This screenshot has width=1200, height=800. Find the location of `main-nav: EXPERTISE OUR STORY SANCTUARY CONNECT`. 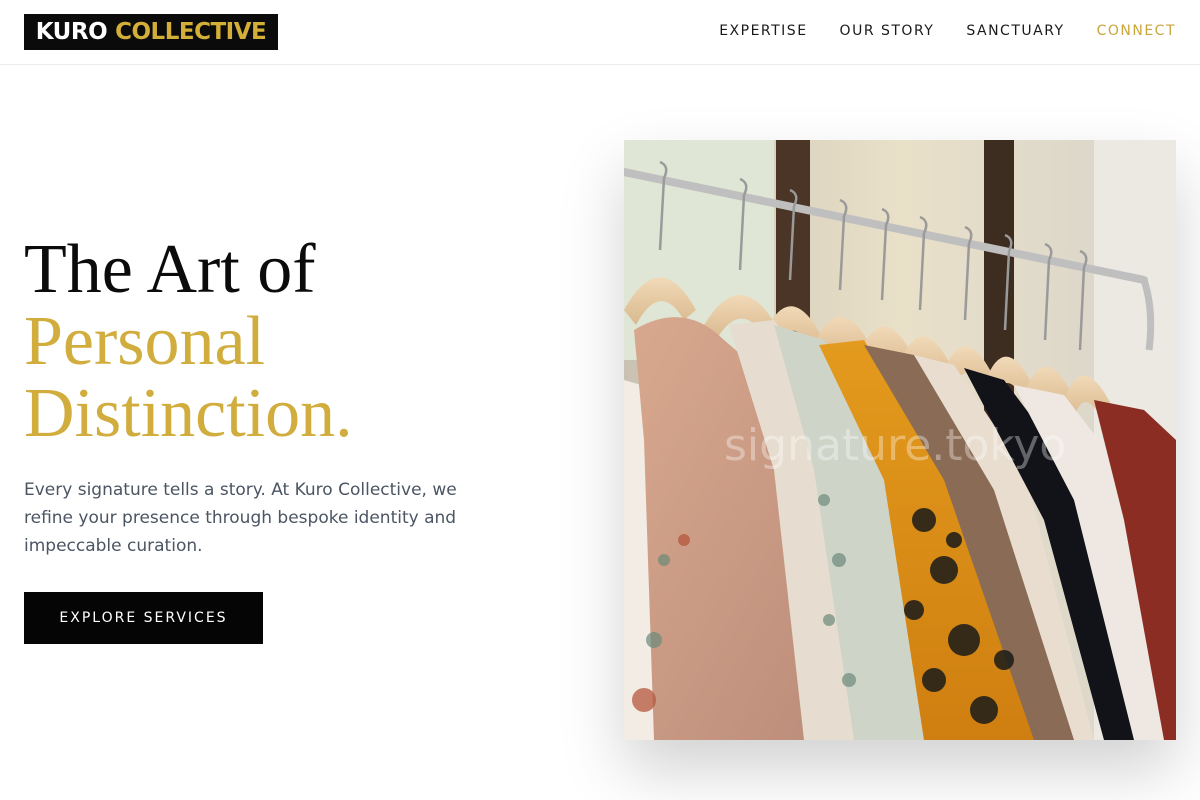

main-nav: EXPERTISE OUR STORY SANCTUARY CONNECT is located at coordinates (931, 31).